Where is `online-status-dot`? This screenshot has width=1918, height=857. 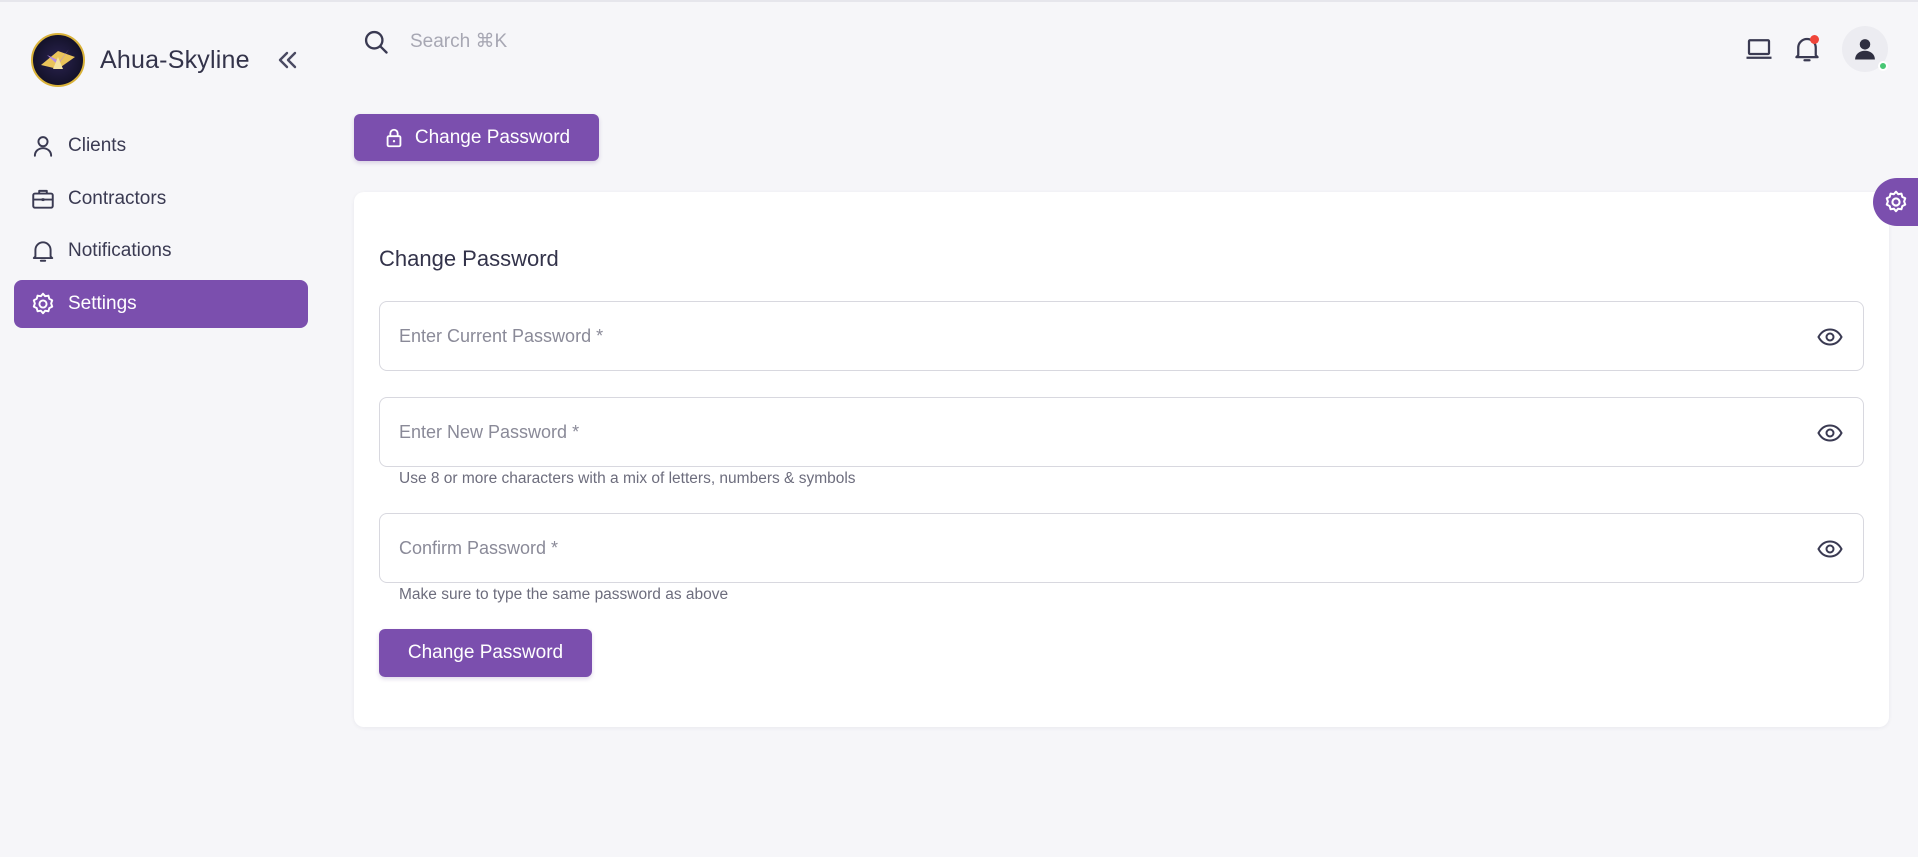
online-status-dot is located at coordinates (1883, 66).